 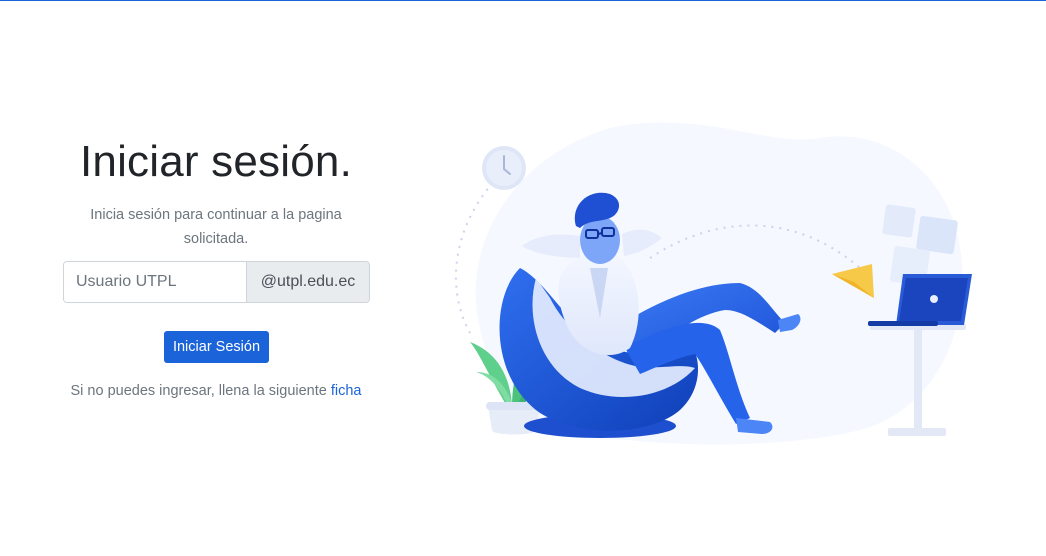 What do you see at coordinates (346, 391) in the screenshot?
I see `help-form-link: ficha` at bounding box center [346, 391].